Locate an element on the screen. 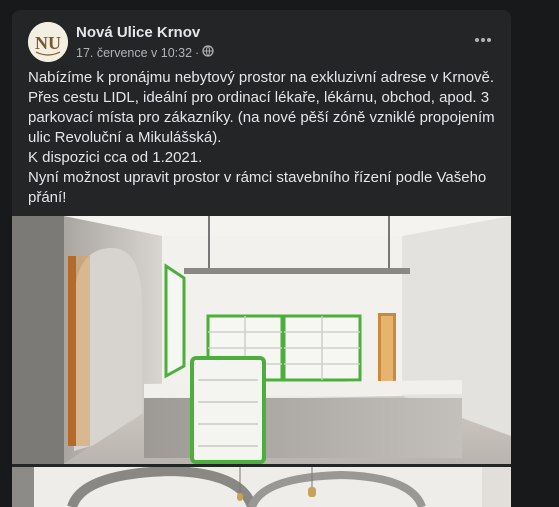  more-options-button is located at coordinates (483, 40).